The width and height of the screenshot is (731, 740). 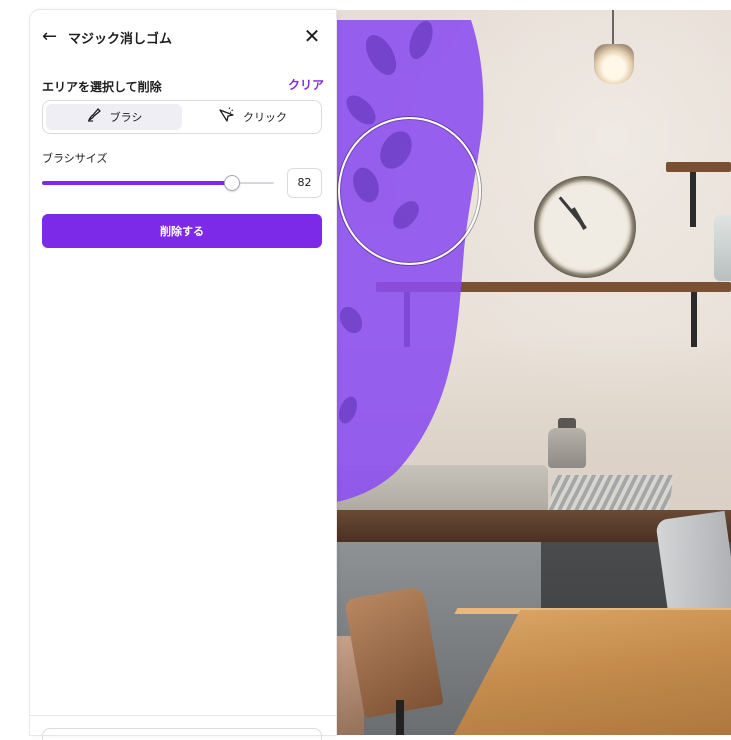 What do you see at coordinates (183, 715) in the screenshot?
I see `panel-footer-divider` at bounding box center [183, 715].